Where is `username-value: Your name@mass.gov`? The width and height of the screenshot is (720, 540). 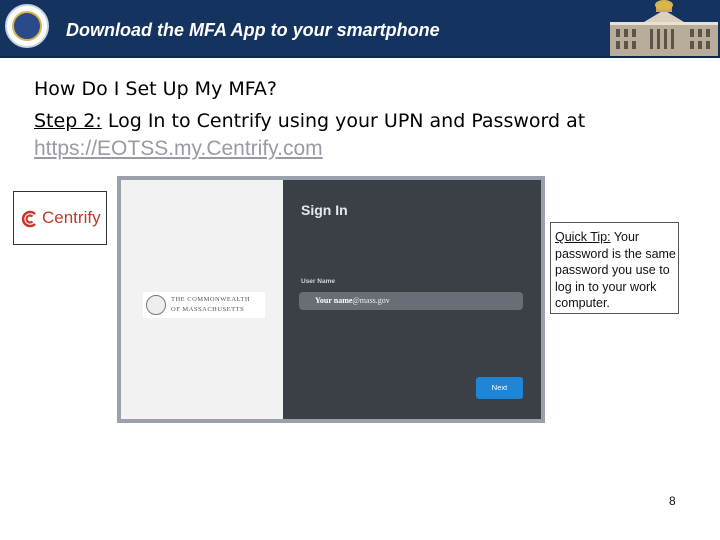
username-value: Your name@mass.gov is located at coordinates (352, 300).